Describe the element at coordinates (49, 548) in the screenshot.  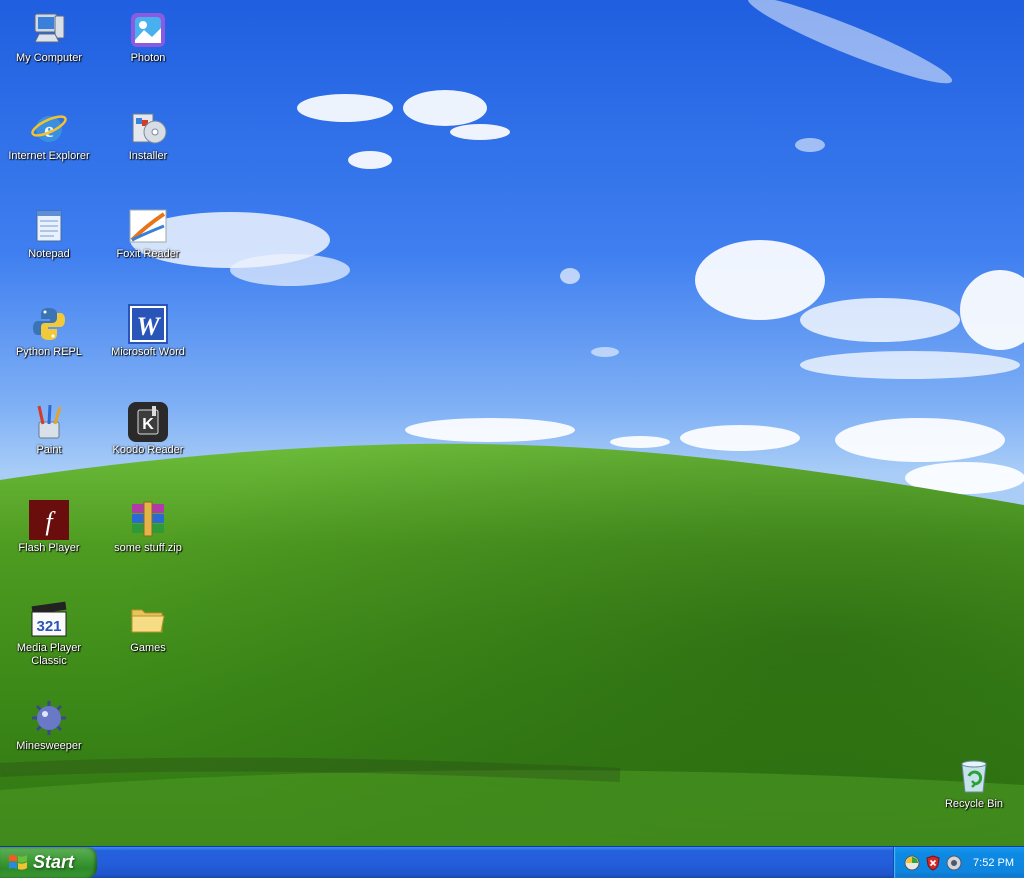
I see `desktop-icon-label: Flash Player` at that location.